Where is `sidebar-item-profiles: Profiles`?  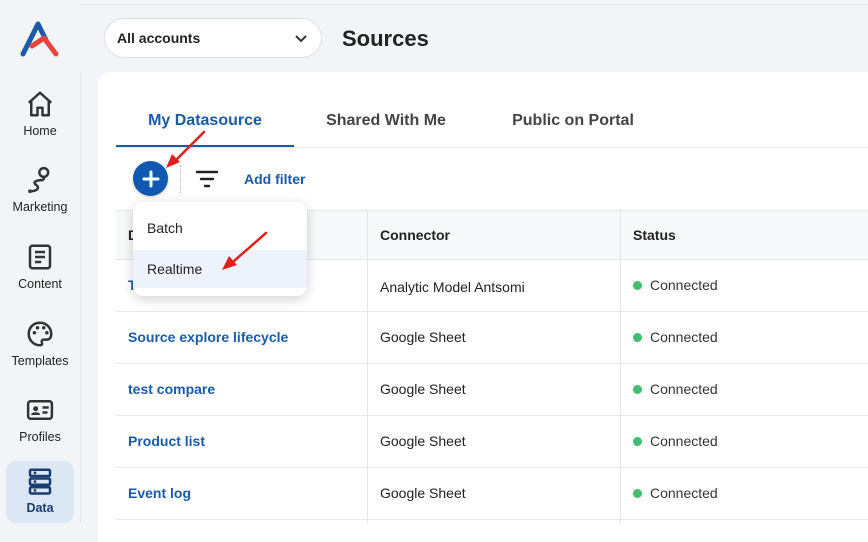 sidebar-item-profiles: Profiles is located at coordinates (40, 422).